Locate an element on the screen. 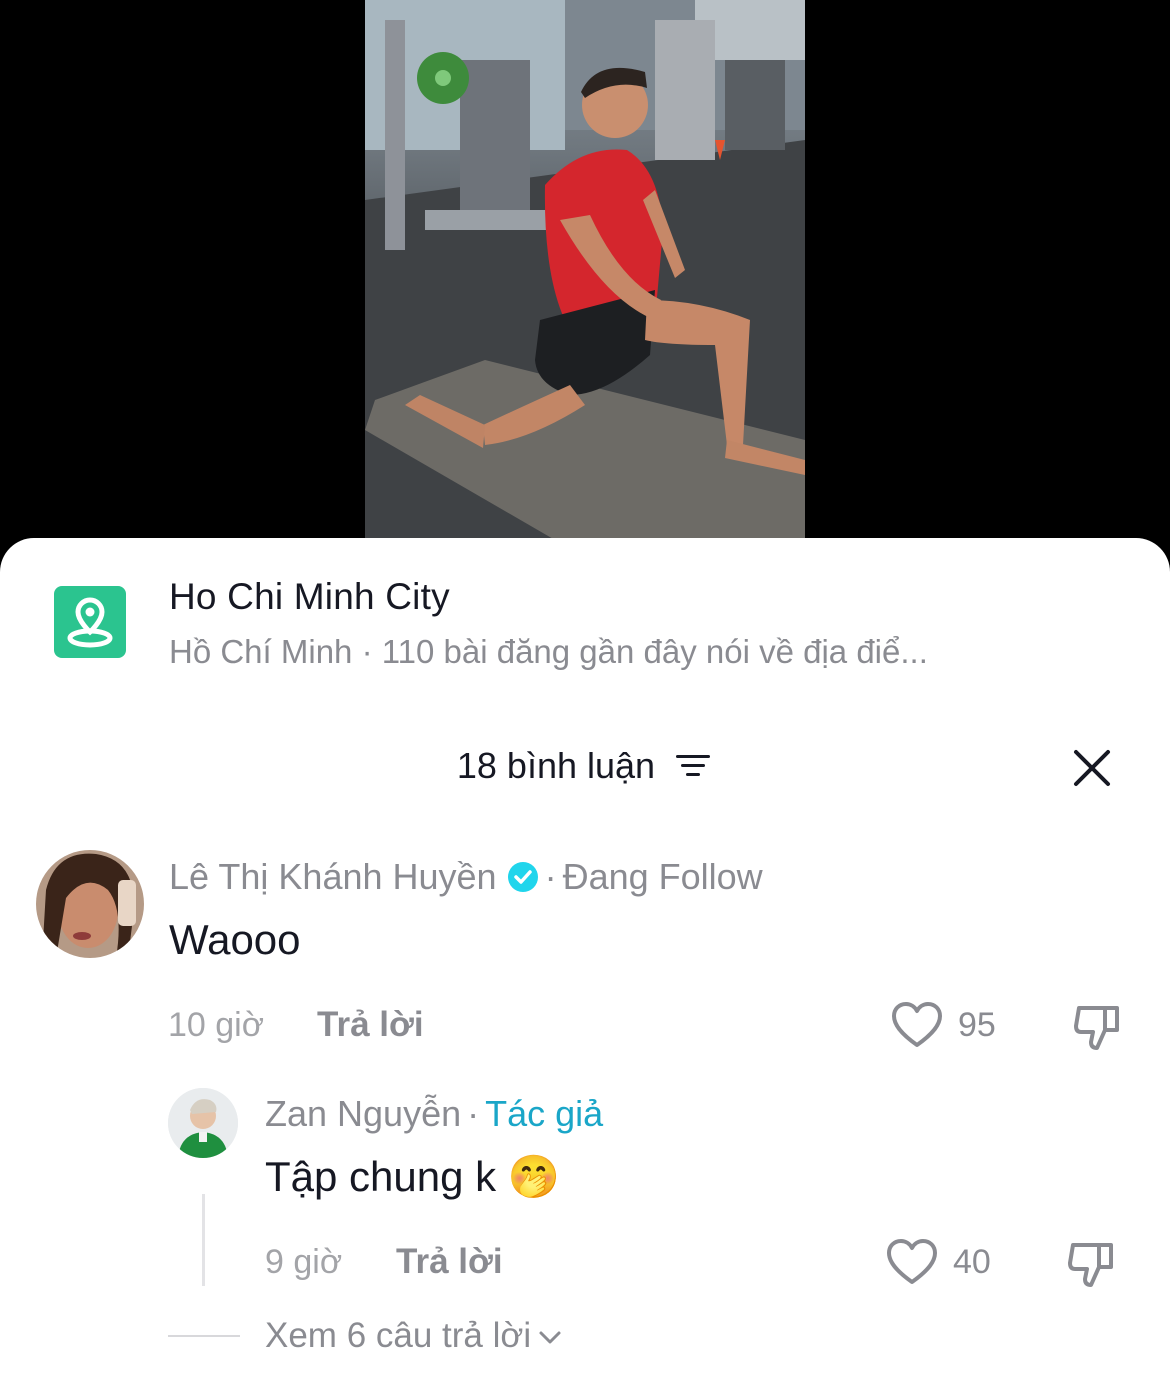  reply-reply-button: Trả lời is located at coordinates (449, 1262).